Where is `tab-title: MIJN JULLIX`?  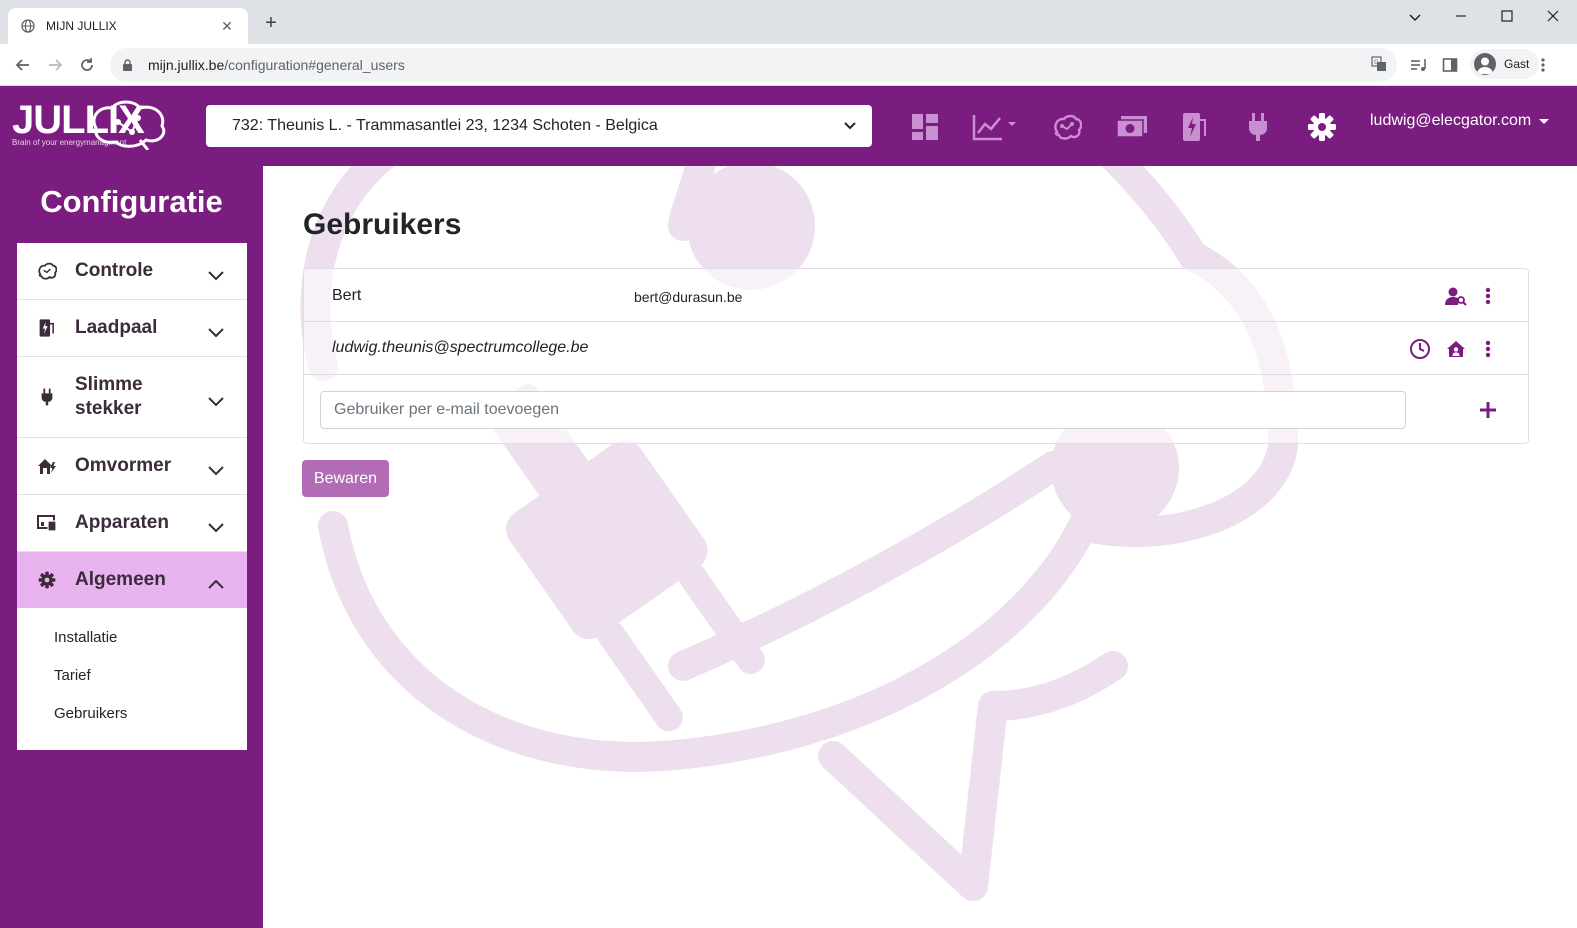 tab-title: MIJN JULLIX is located at coordinates (81, 26).